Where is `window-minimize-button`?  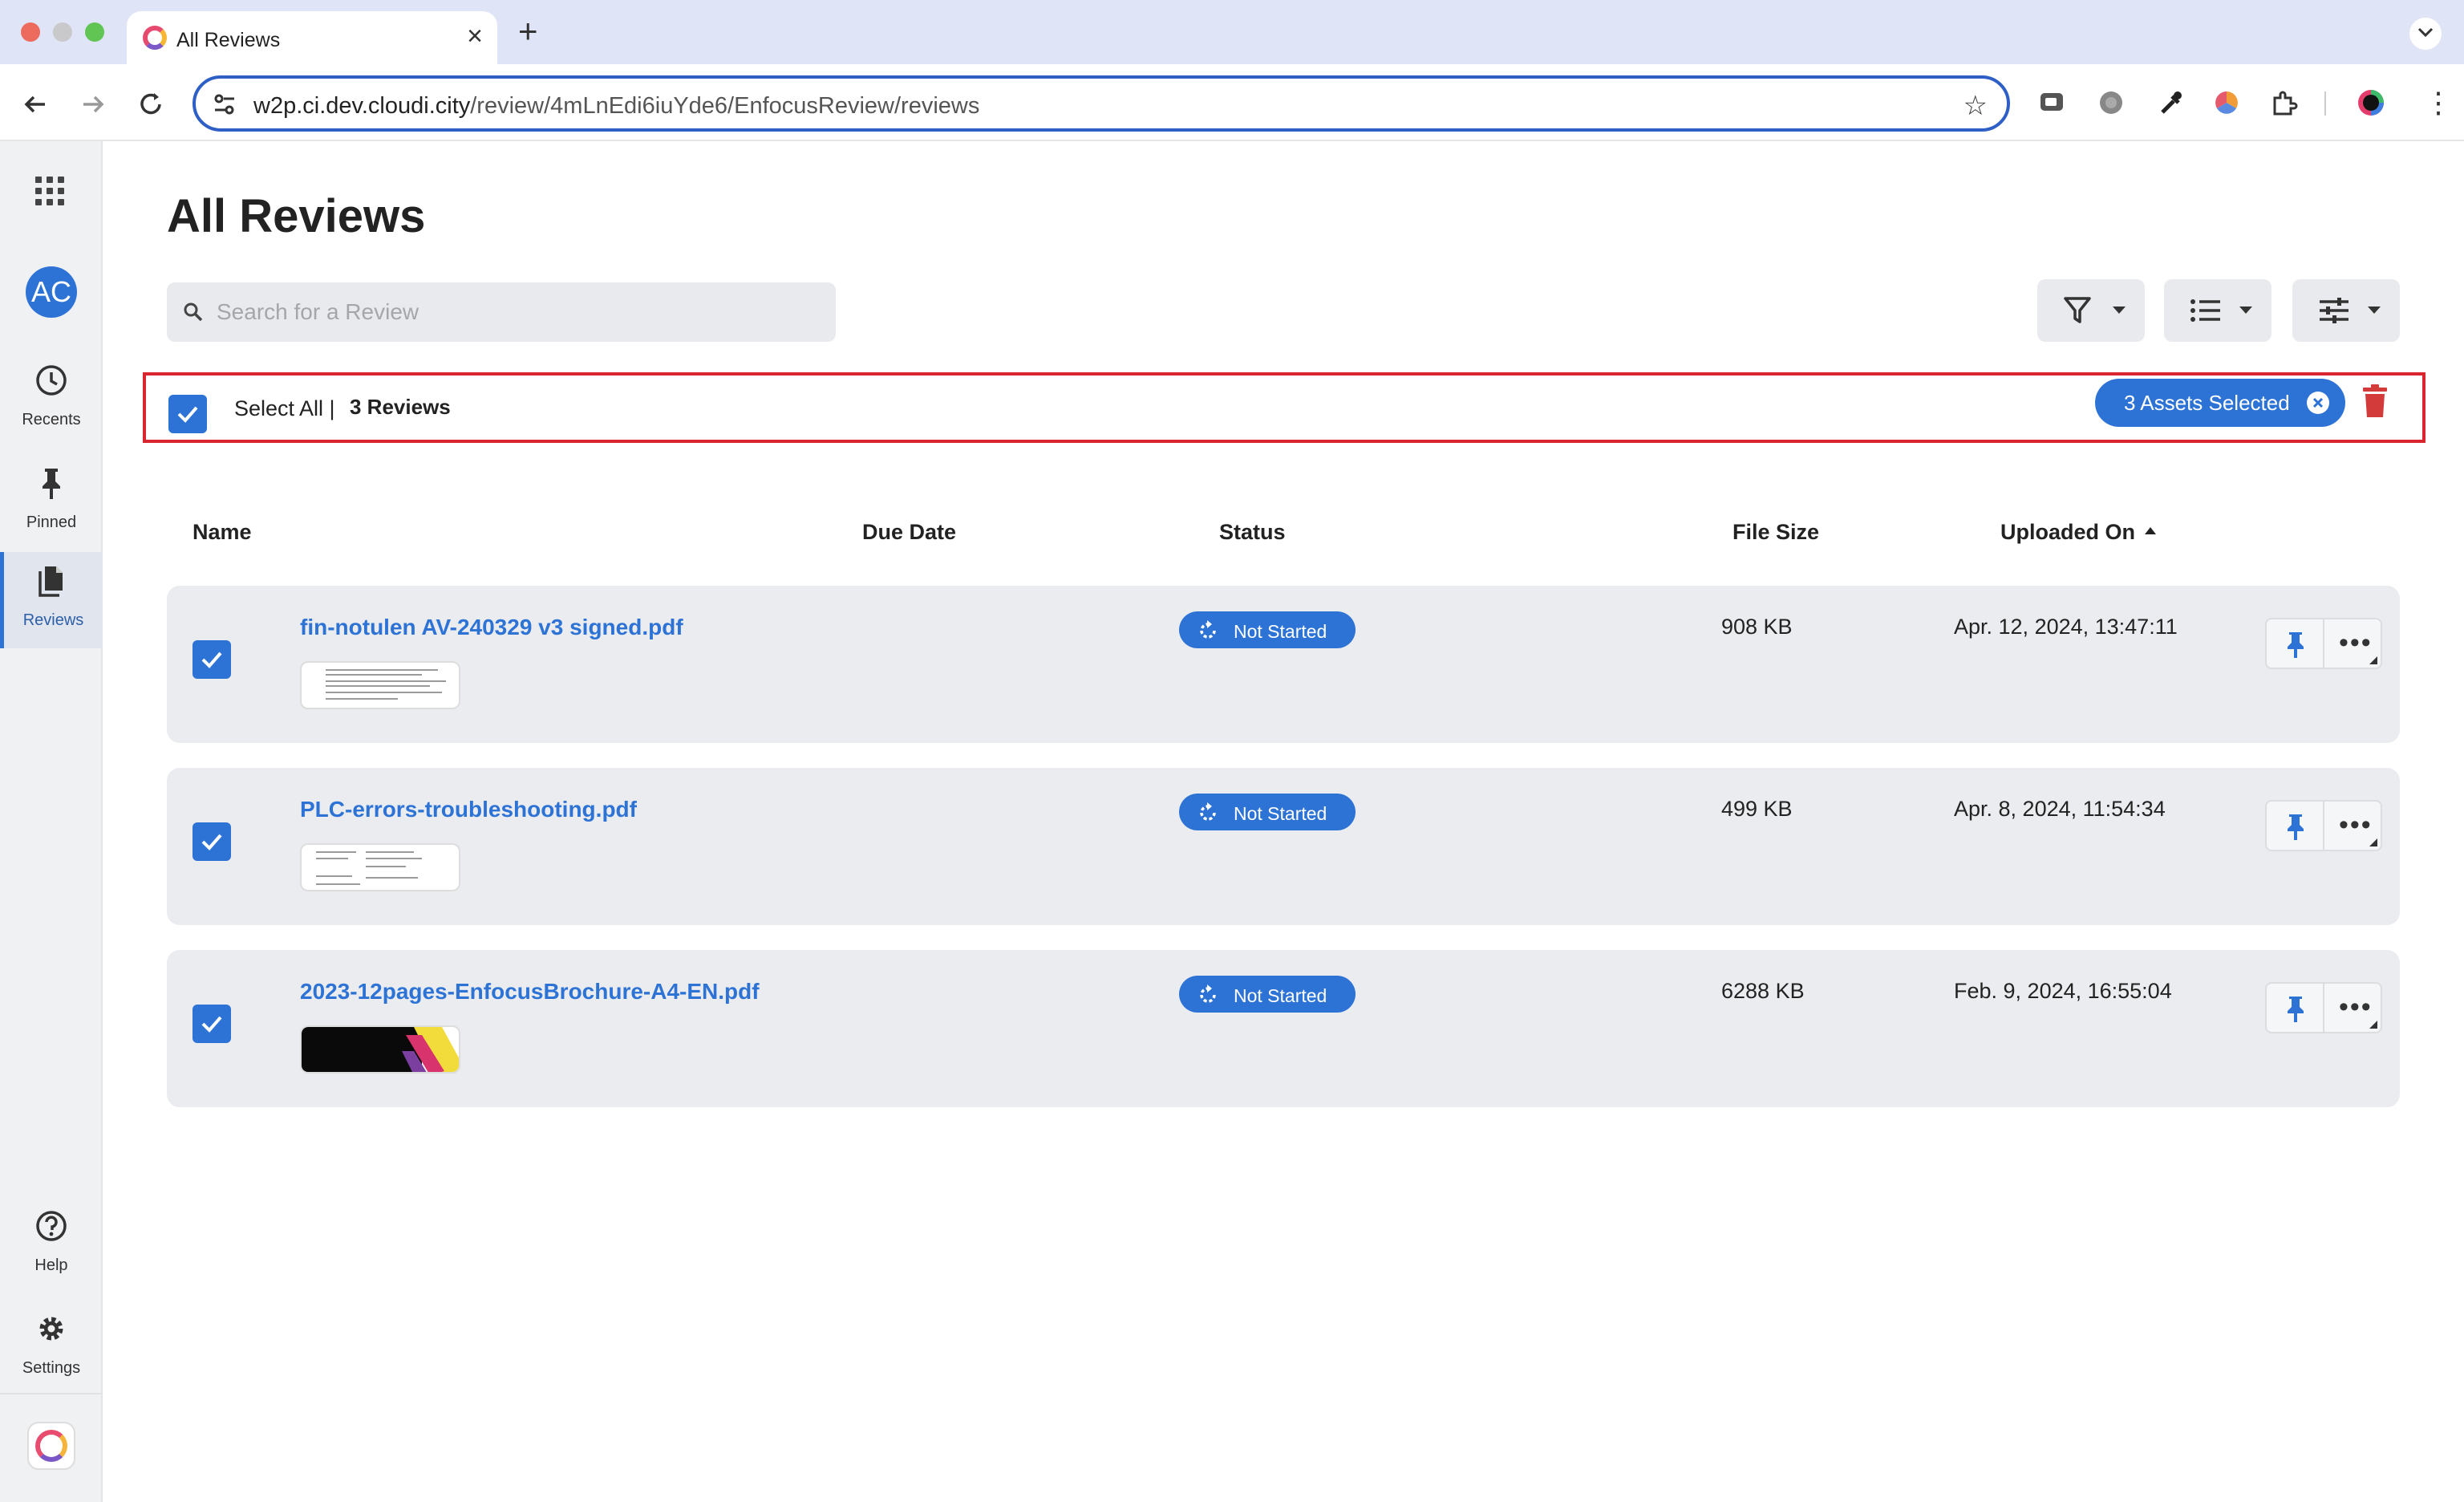 window-minimize-button is located at coordinates (62, 32).